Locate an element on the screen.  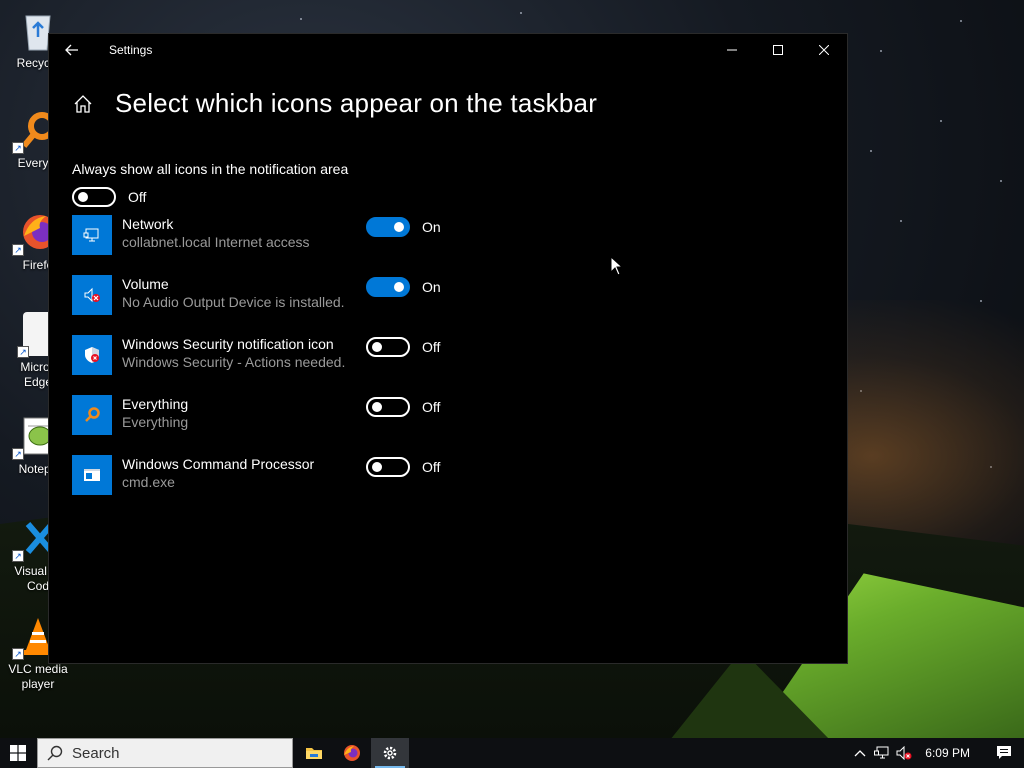
close-button is located at coordinates (824, 50).